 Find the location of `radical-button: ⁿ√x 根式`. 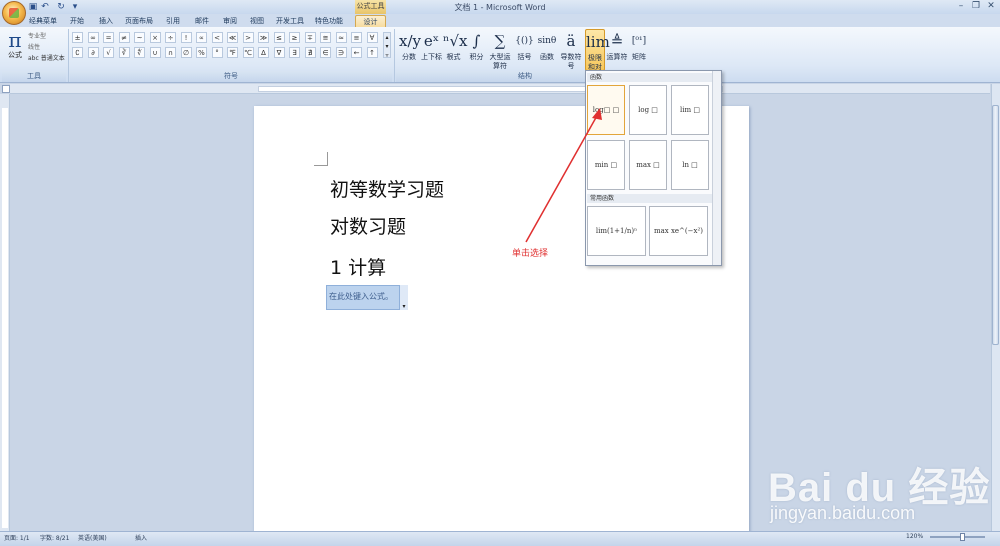

radical-button: ⁿ√x 根式 is located at coordinates (455, 50).